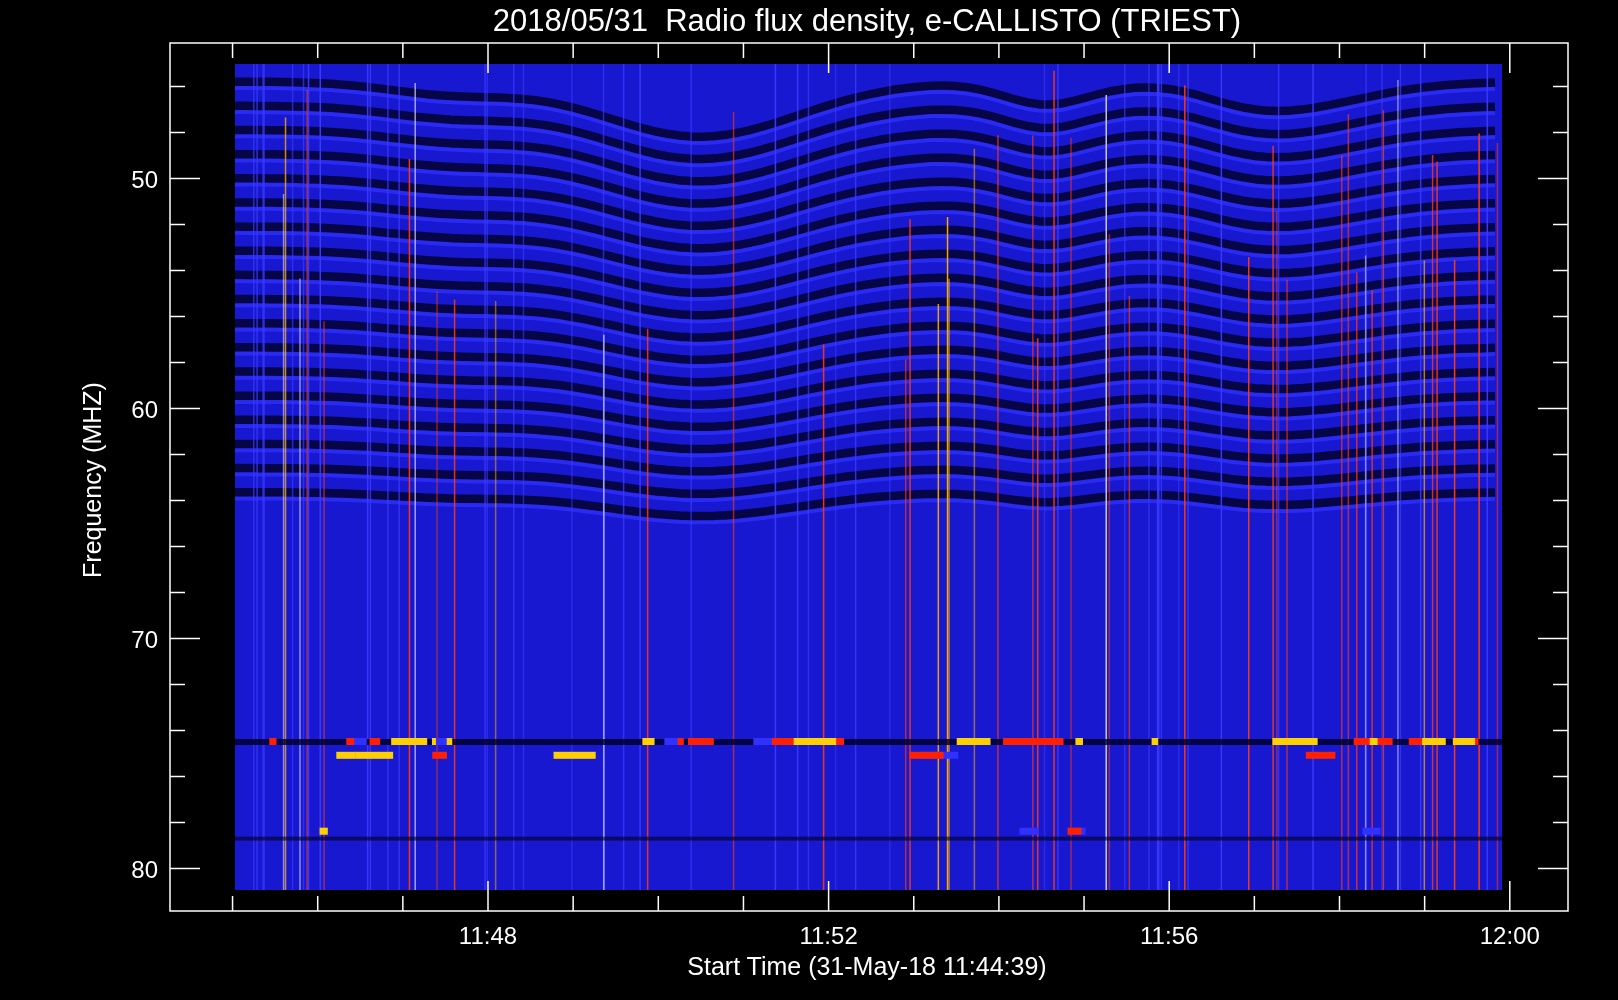  Describe the element at coordinates (144, 869) in the screenshot. I see `y-tick-label: 80` at that location.